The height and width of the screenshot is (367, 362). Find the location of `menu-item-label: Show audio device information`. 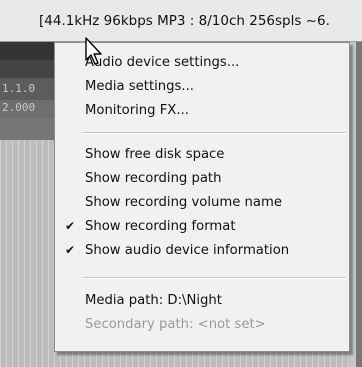

menu-item-label: Show audio device information is located at coordinates (187, 250).